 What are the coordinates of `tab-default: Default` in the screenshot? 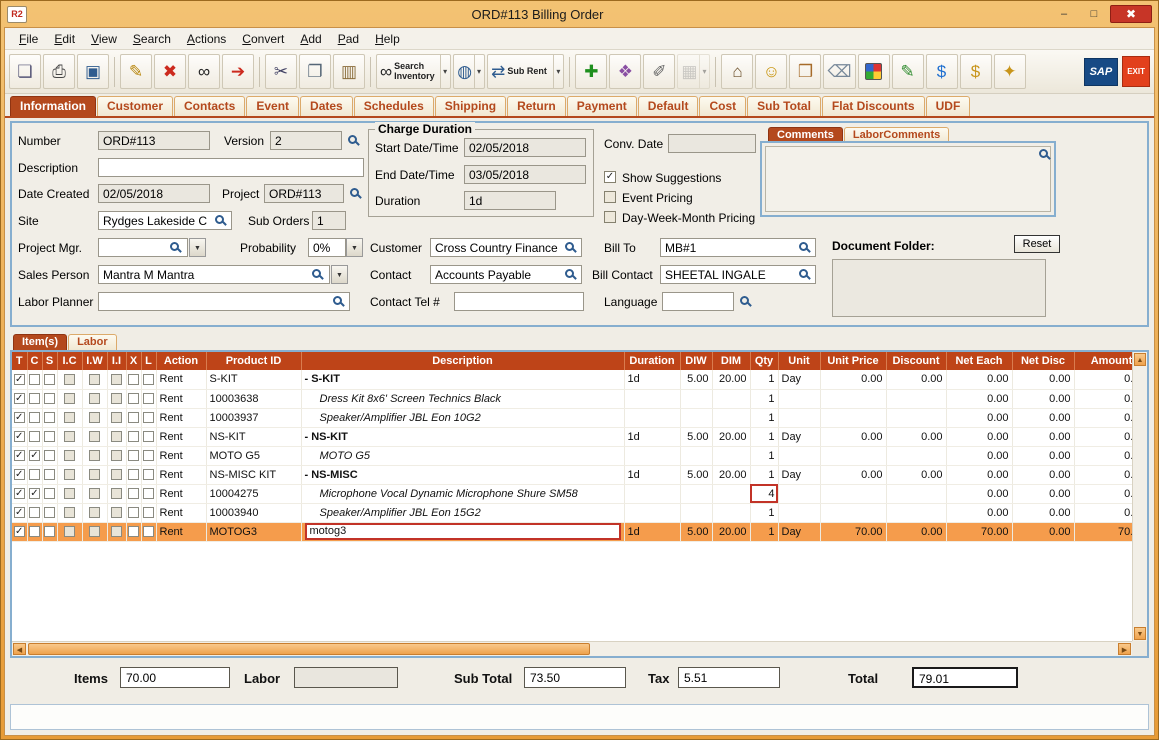 It's located at (668, 106).